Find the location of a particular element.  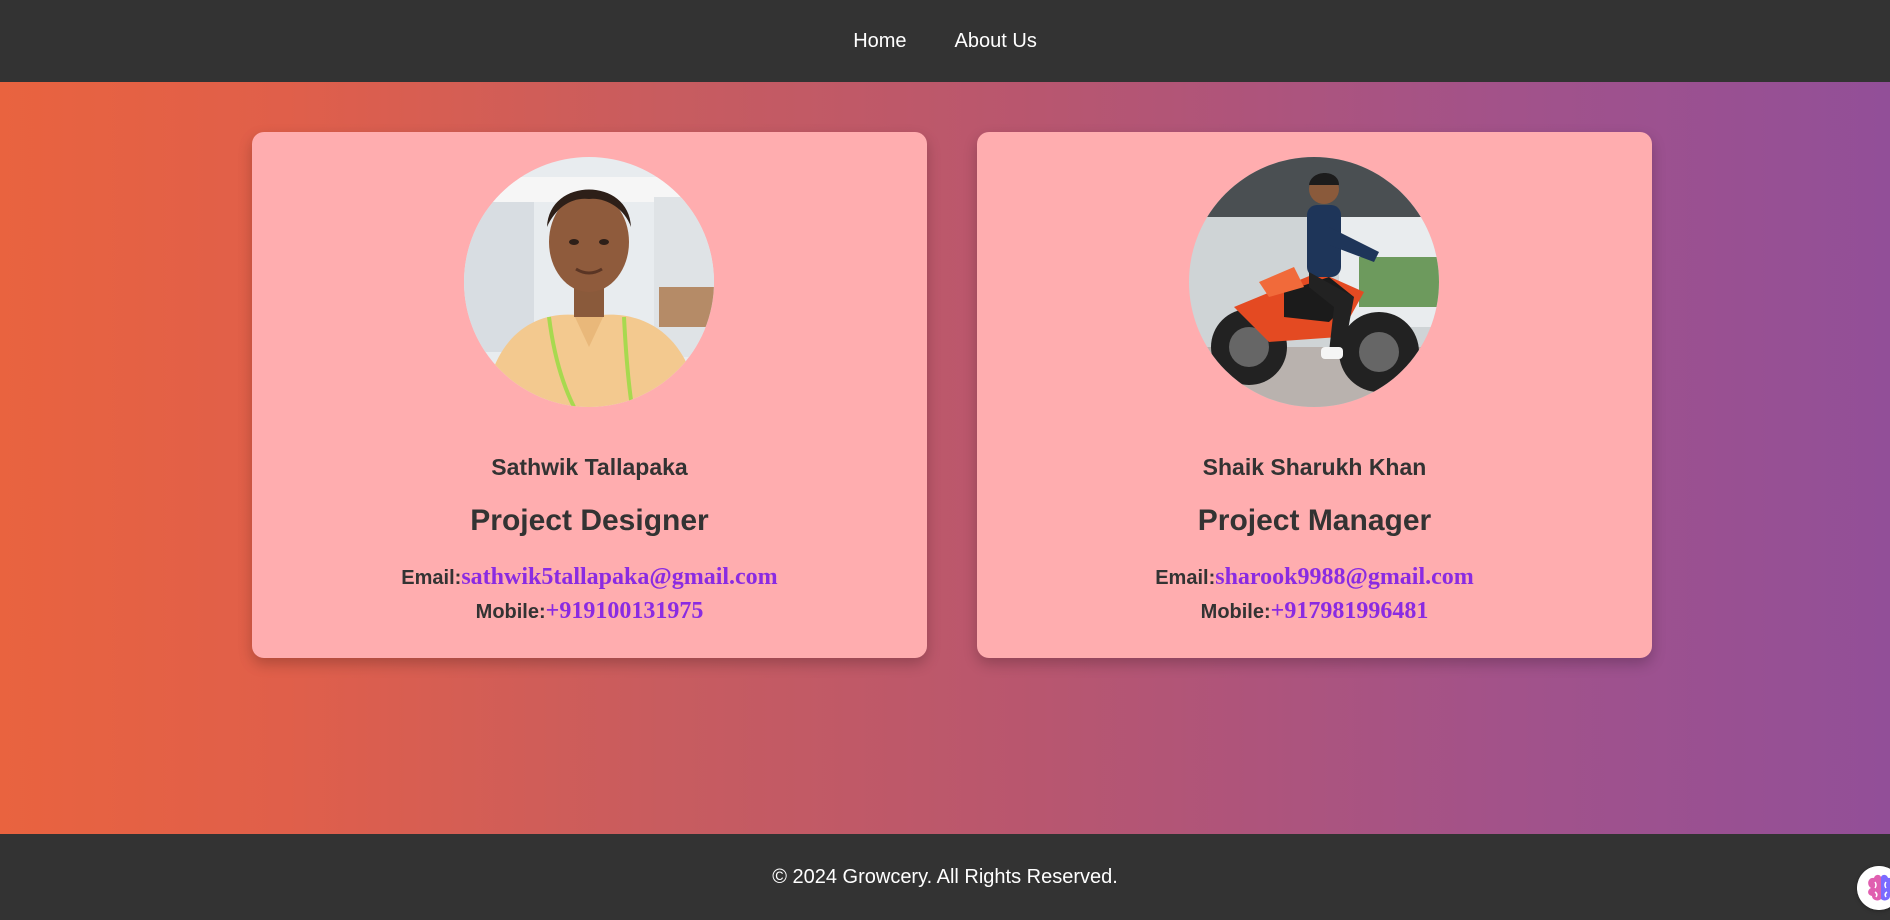

copyright-text: © 2024 Growcery. All Rights Reserved. is located at coordinates (945, 876).